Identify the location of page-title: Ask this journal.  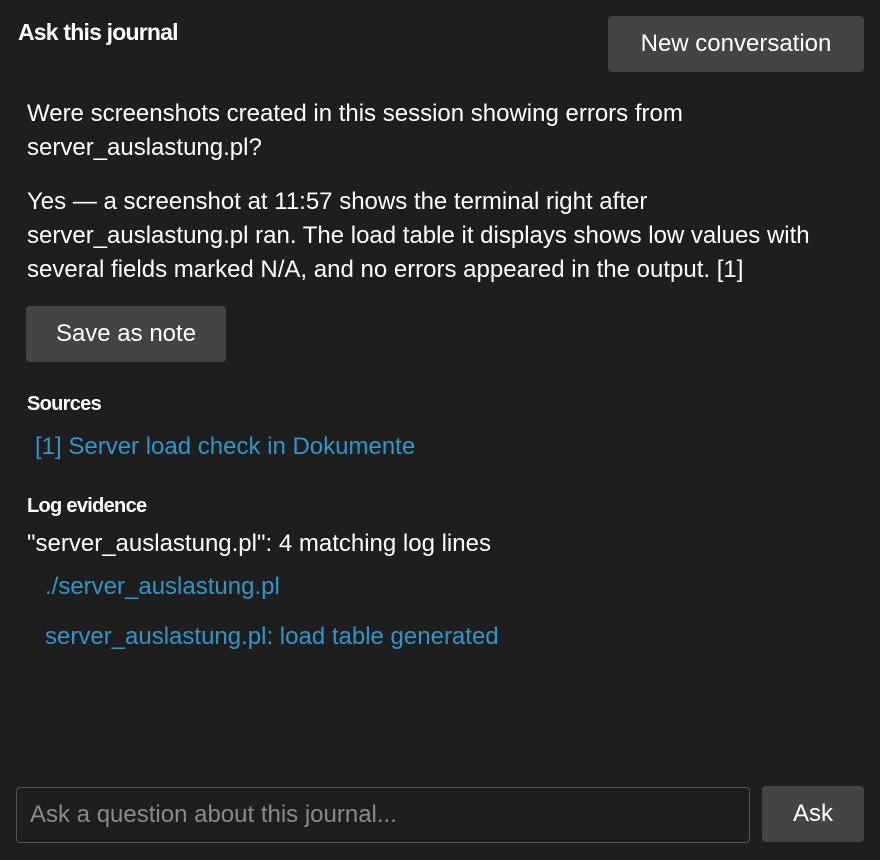
(98, 32).